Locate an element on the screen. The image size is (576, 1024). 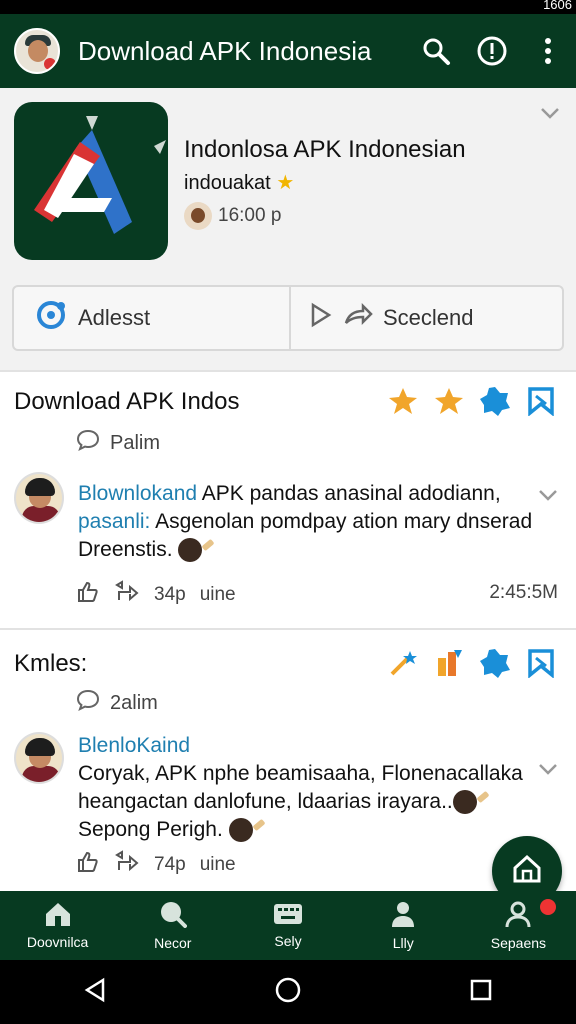
secondary-action-label: Sceclend is located at coordinates (428, 317).